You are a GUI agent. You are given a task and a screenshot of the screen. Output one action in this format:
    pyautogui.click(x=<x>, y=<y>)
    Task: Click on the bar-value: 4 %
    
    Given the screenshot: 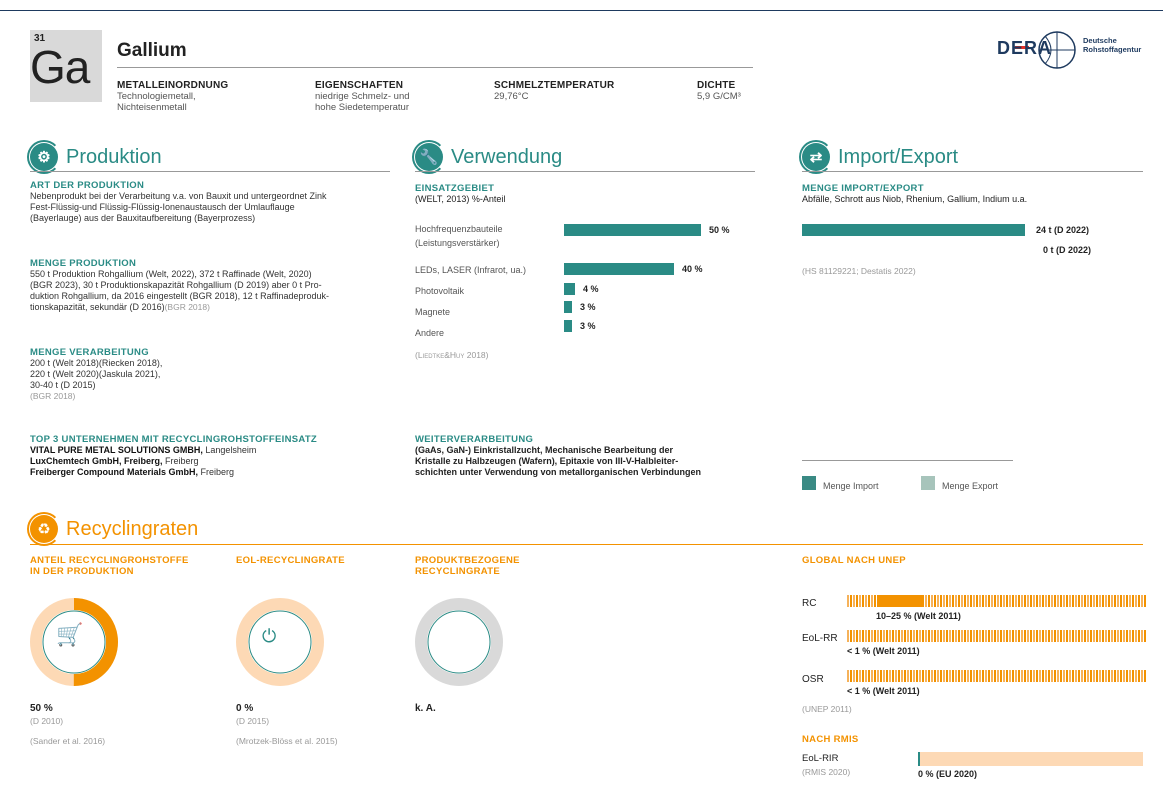 What is the action you would take?
    pyautogui.click(x=591, y=289)
    